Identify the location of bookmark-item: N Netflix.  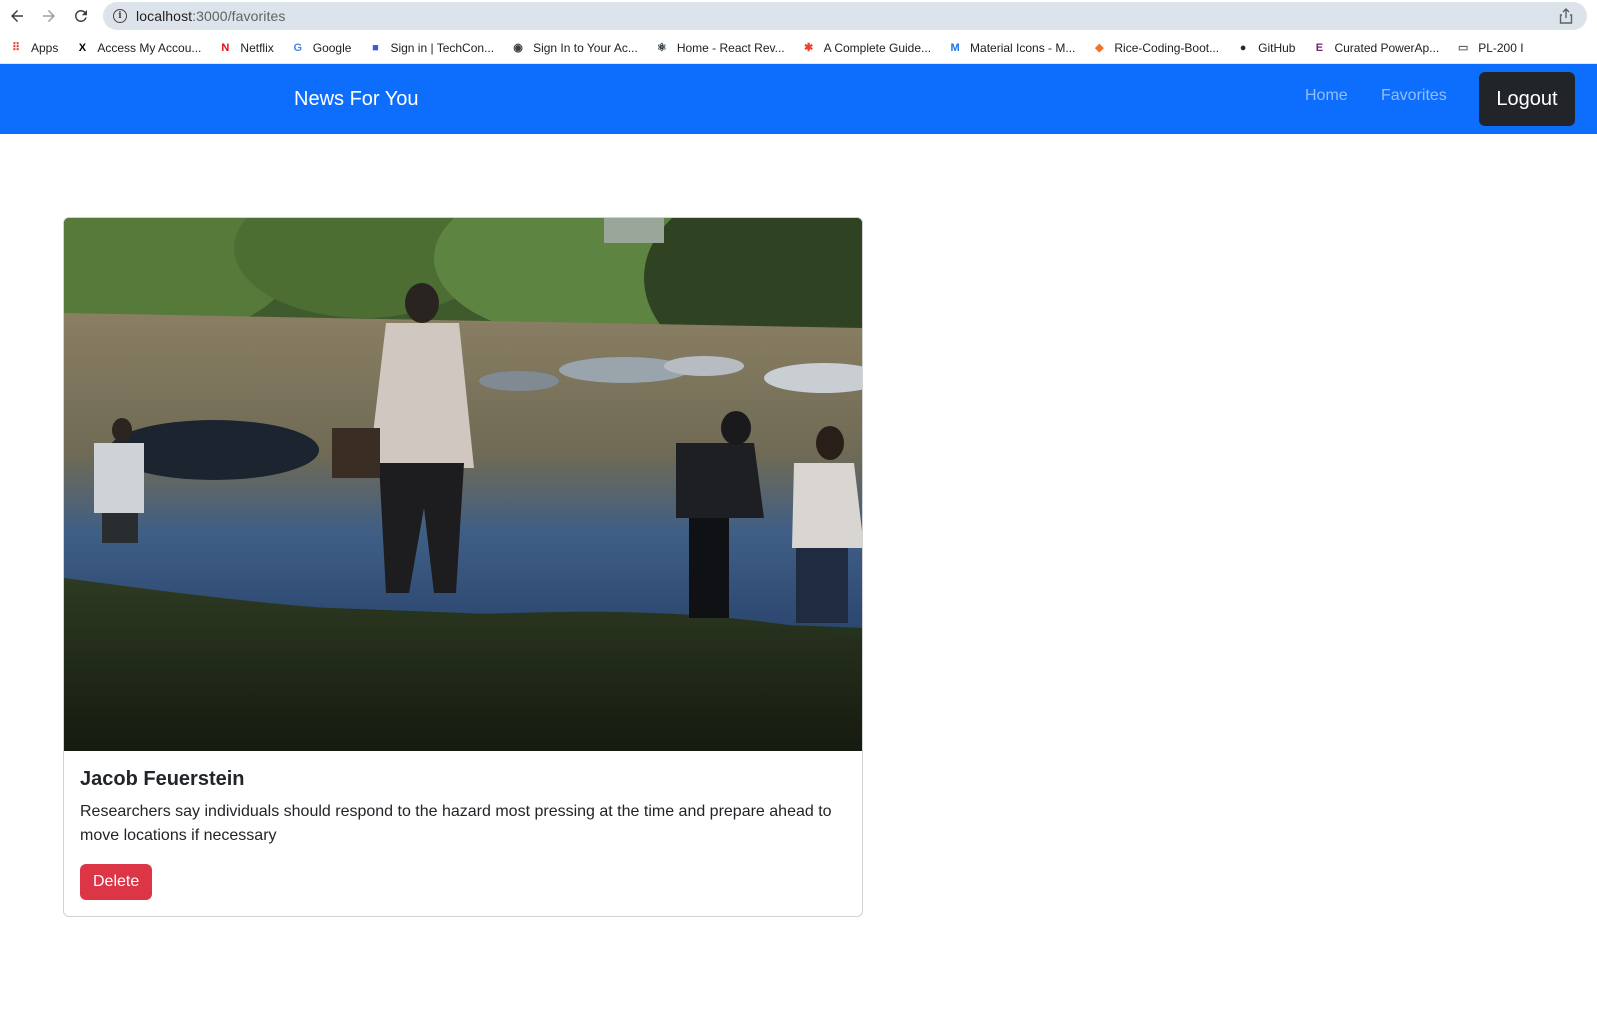
(245, 48).